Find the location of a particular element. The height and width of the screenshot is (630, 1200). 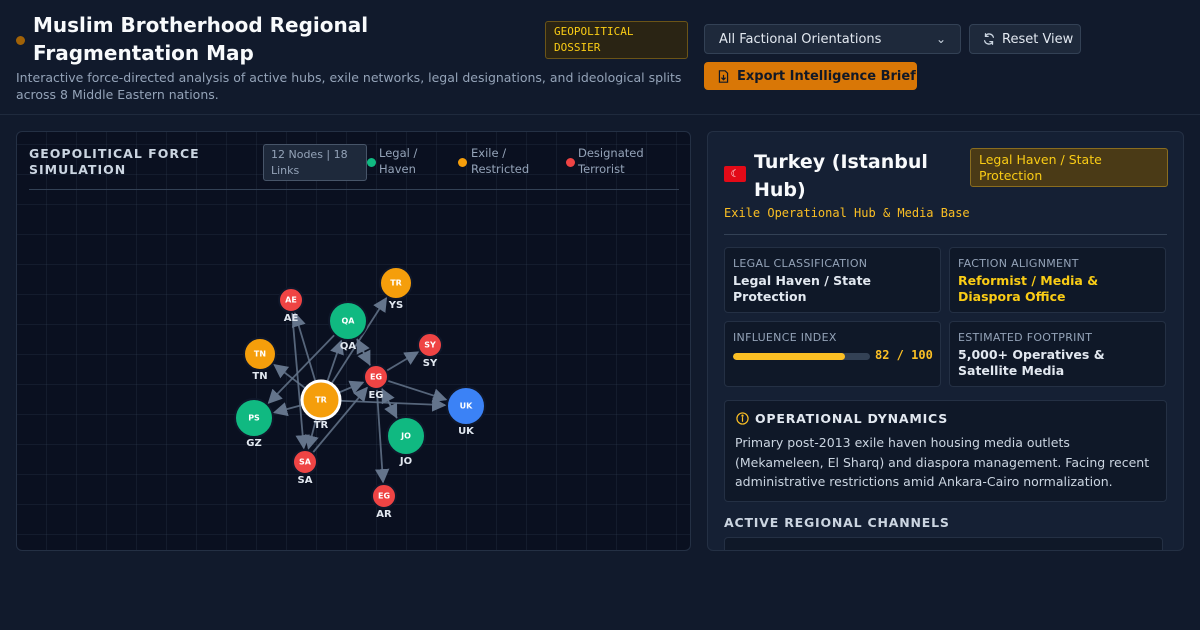

graph-node-sy: SY SY is located at coordinates (430, 350).